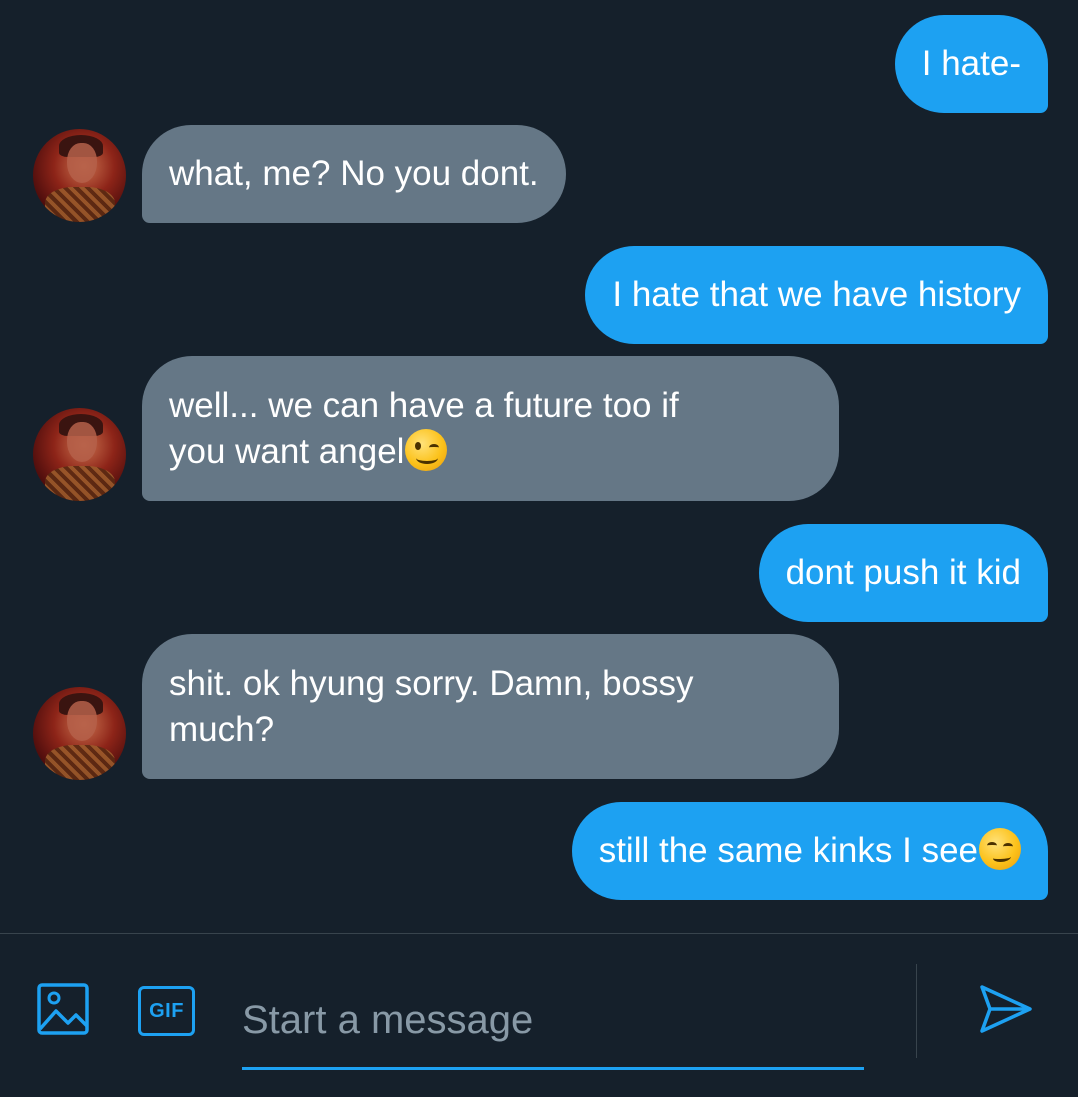  Describe the element at coordinates (788, 850) in the screenshot. I see `message-text: still the same kinks I see` at that location.